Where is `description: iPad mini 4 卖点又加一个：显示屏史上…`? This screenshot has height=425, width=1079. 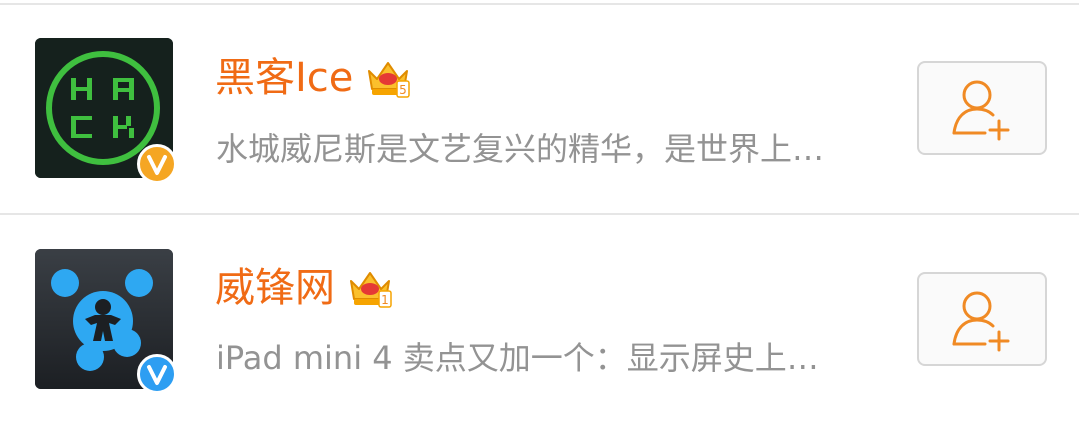 description: iPad mini 4 卖点又加一个：显示屏史上… is located at coordinates (517, 358).